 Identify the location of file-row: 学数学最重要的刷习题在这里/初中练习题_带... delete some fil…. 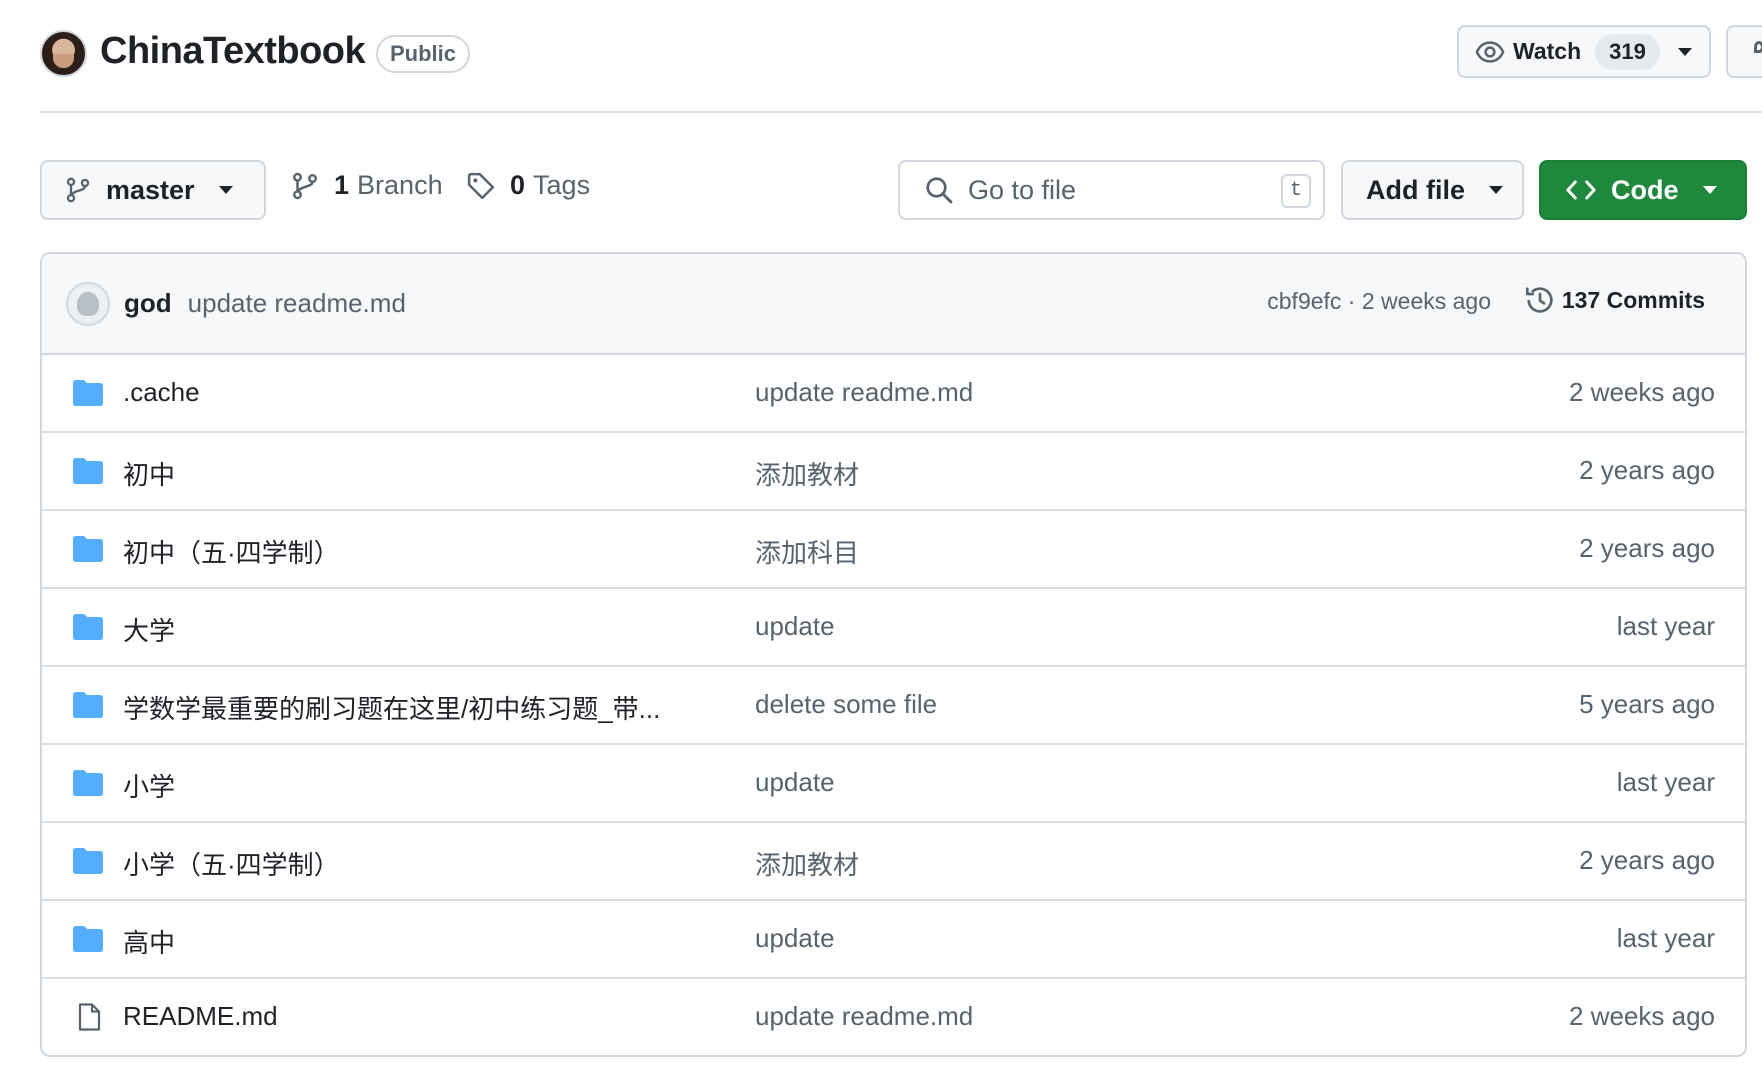
(893, 706).